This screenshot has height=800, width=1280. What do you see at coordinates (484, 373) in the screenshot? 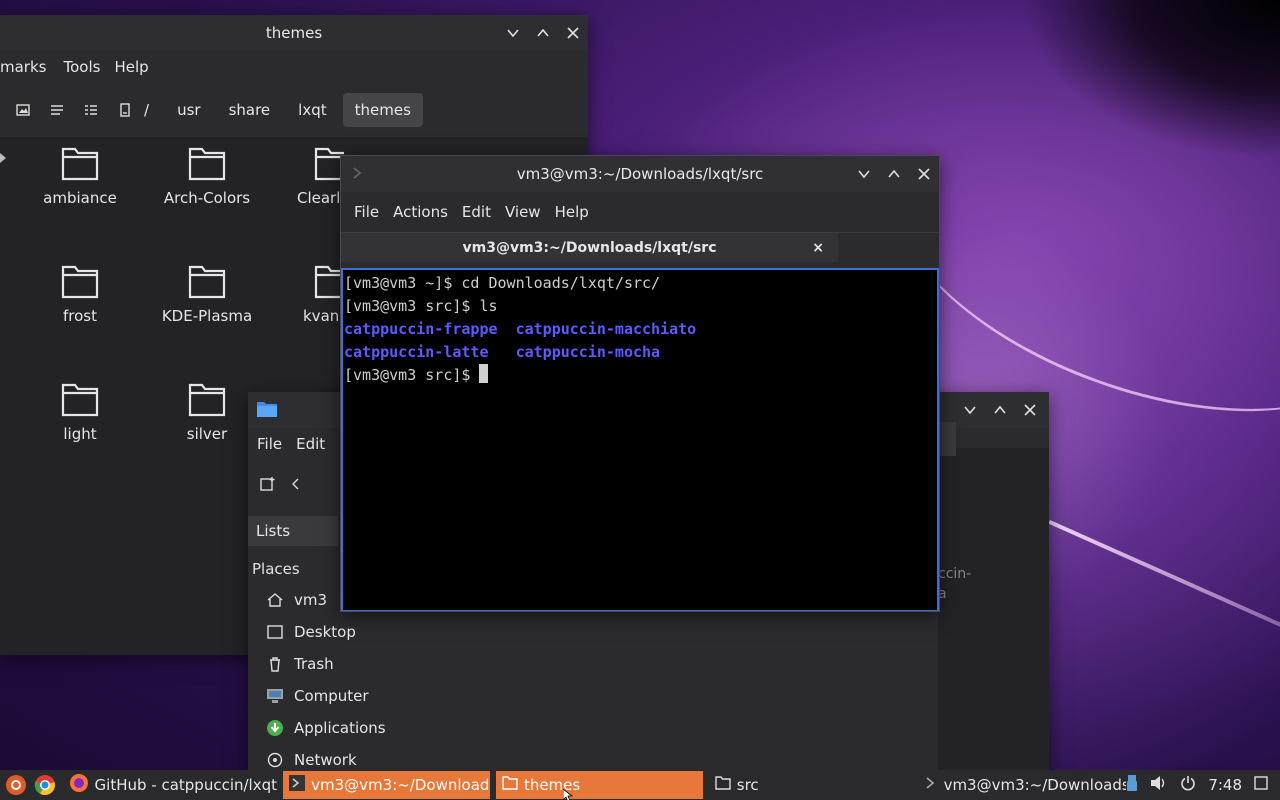
I see `text-cursor` at bounding box center [484, 373].